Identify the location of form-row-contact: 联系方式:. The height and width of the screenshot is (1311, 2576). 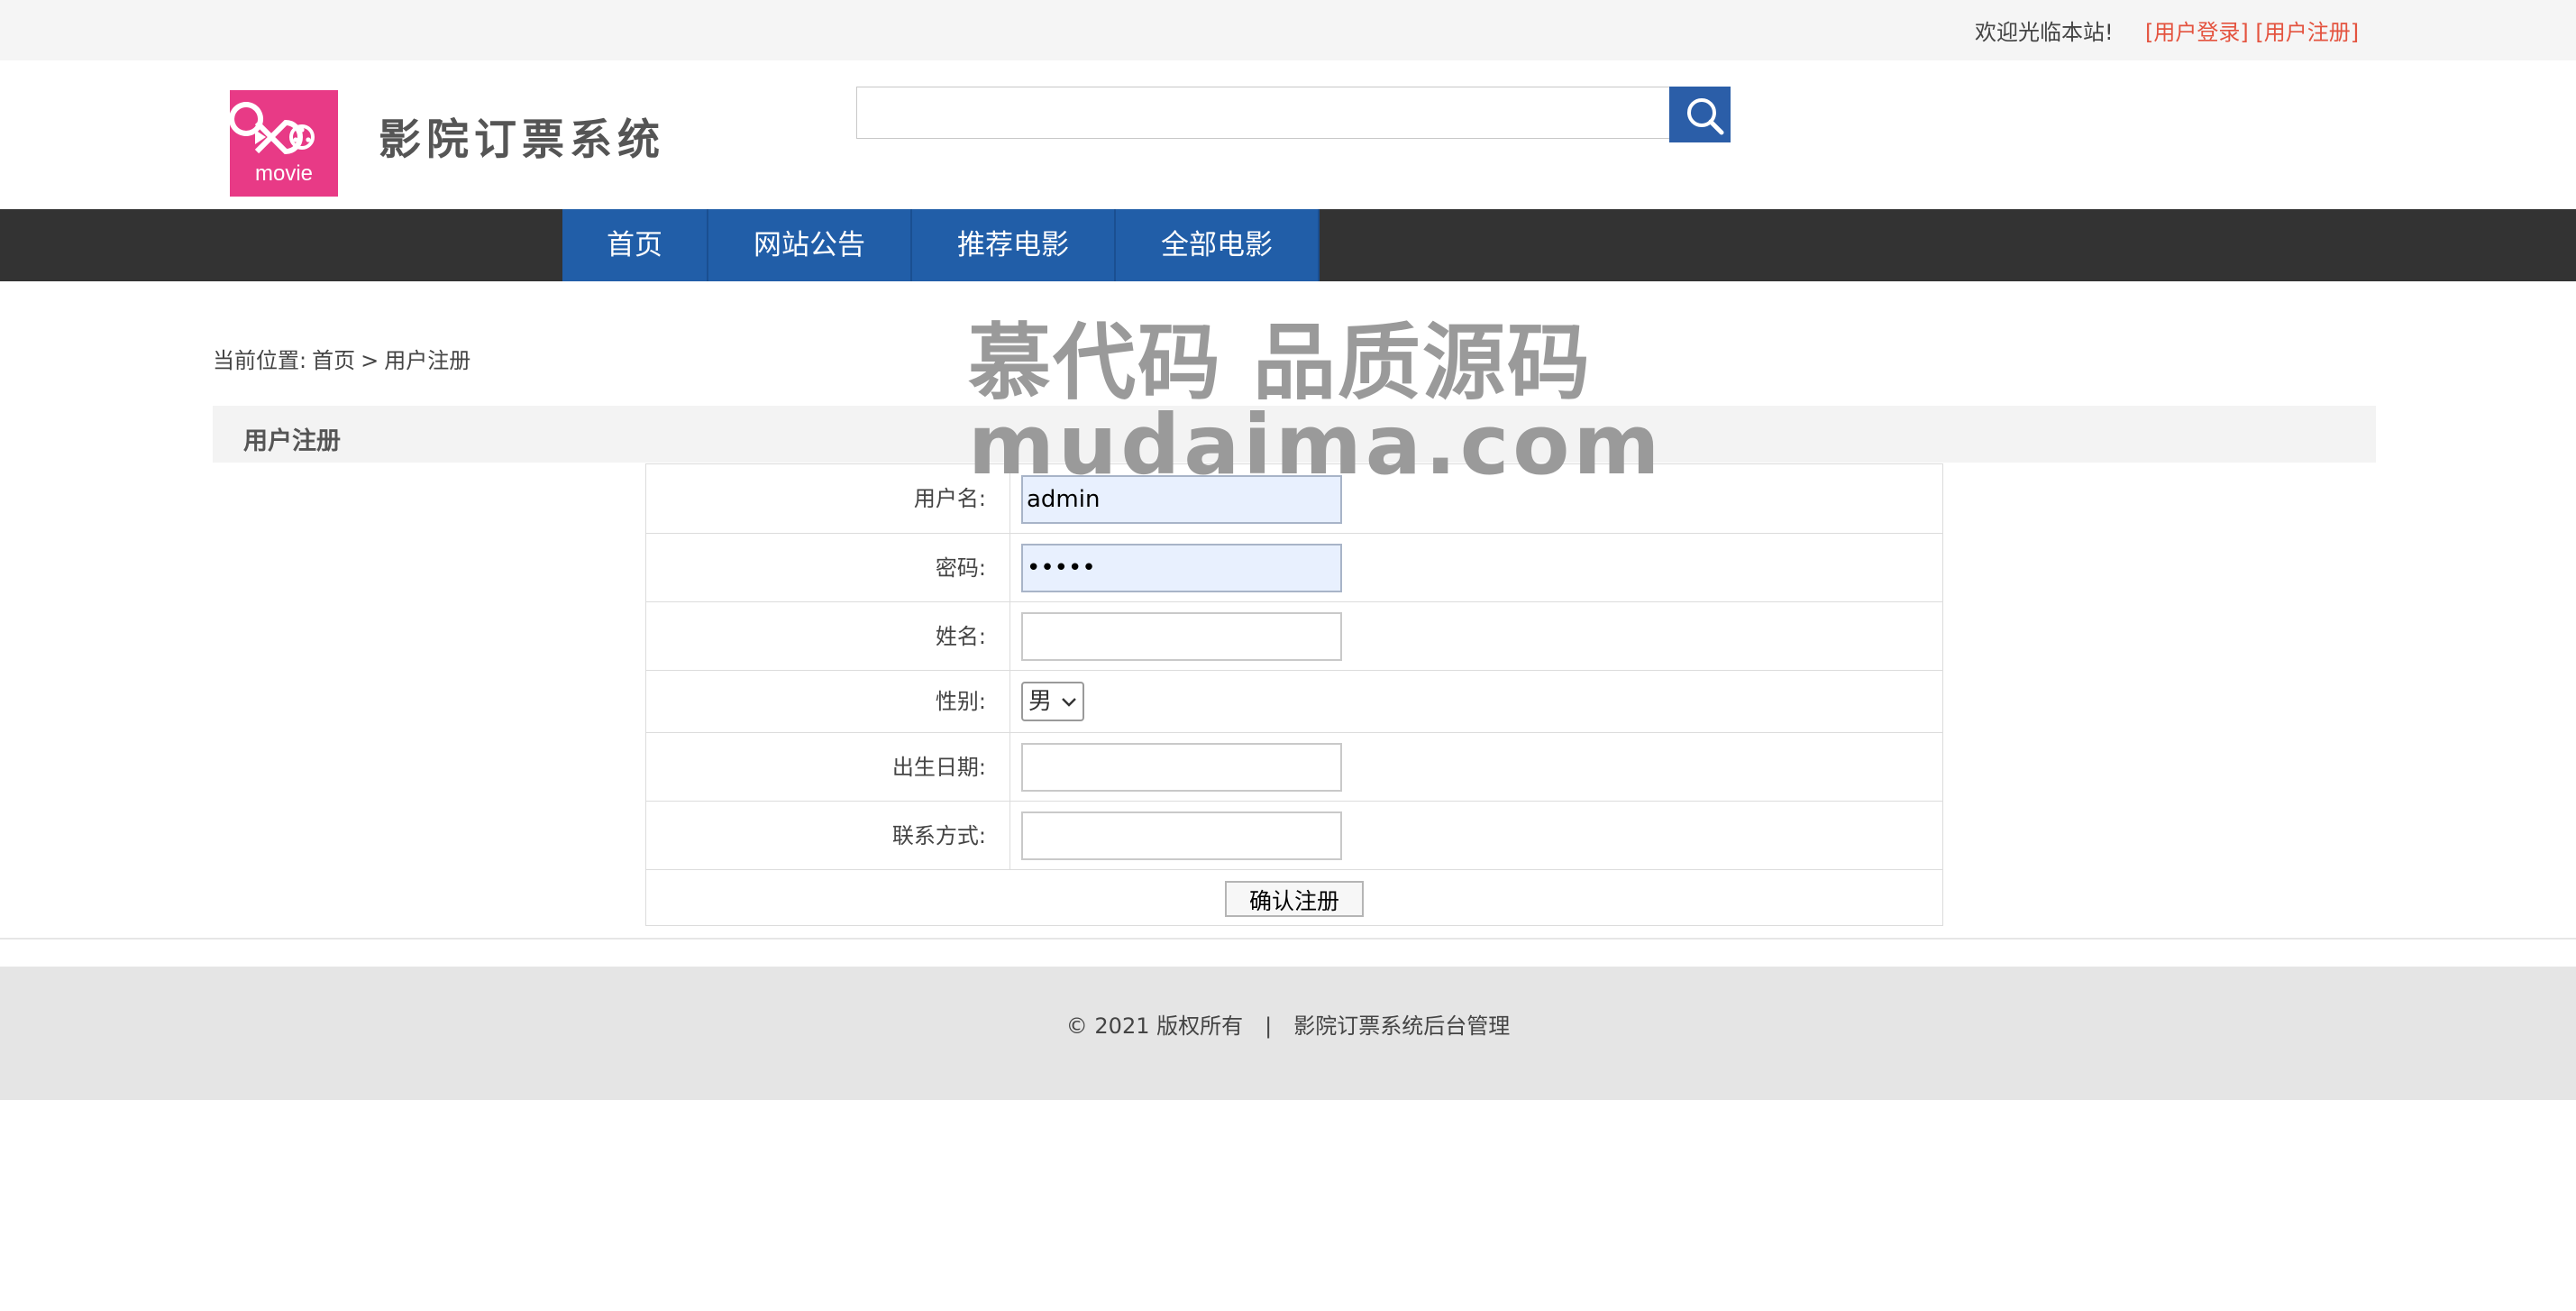
(1294, 836).